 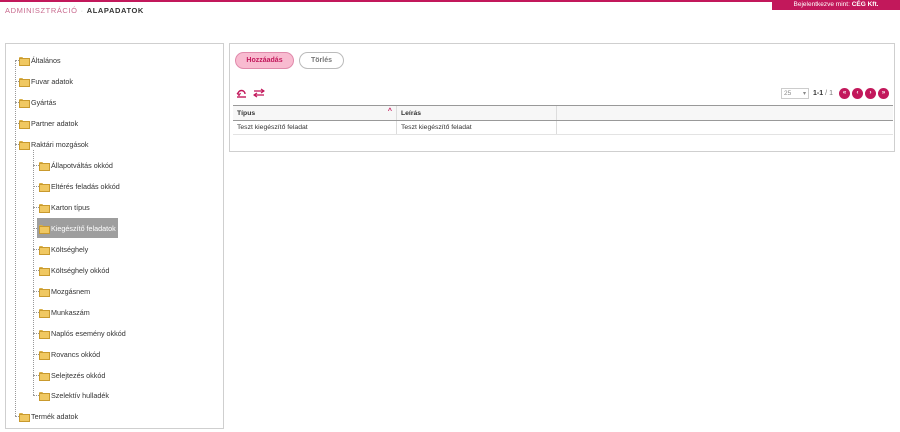 What do you see at coordinates (55, 123) in the screenshot?
I see `tree-item-label: Partner adatok` at bounding box center [55, 123].